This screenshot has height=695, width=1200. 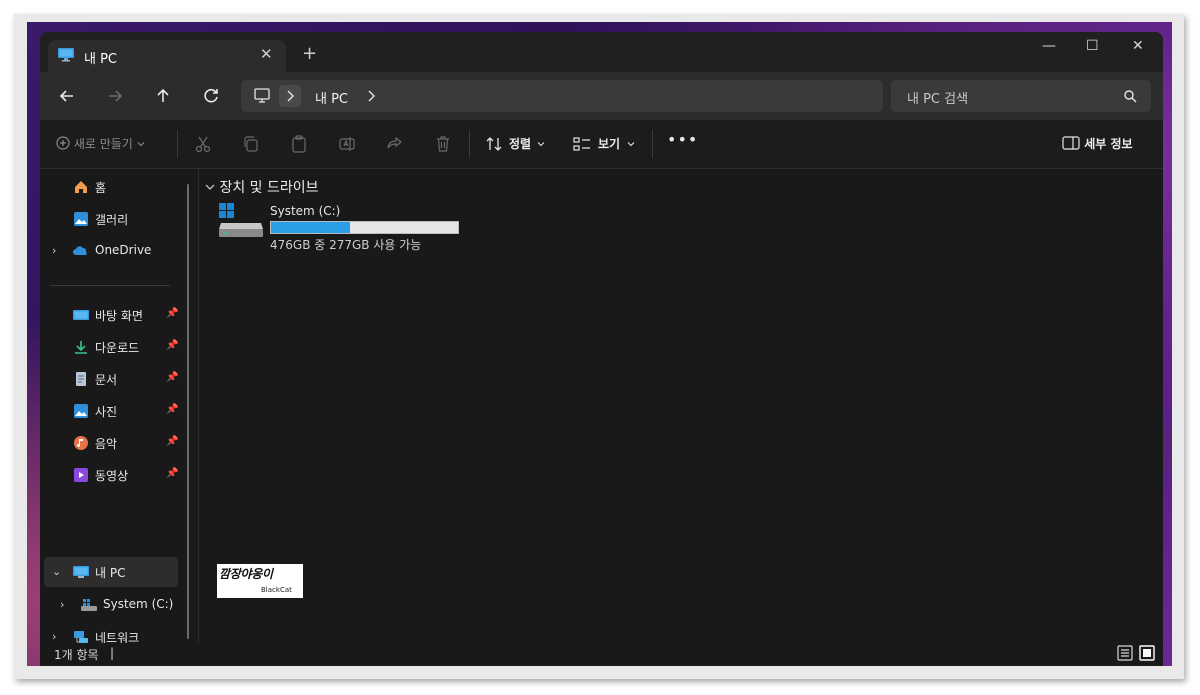 What do you see at coordinates (609, 143) in the screenshot?
I see `view-button: 보기` at bounding box center [609, 143].